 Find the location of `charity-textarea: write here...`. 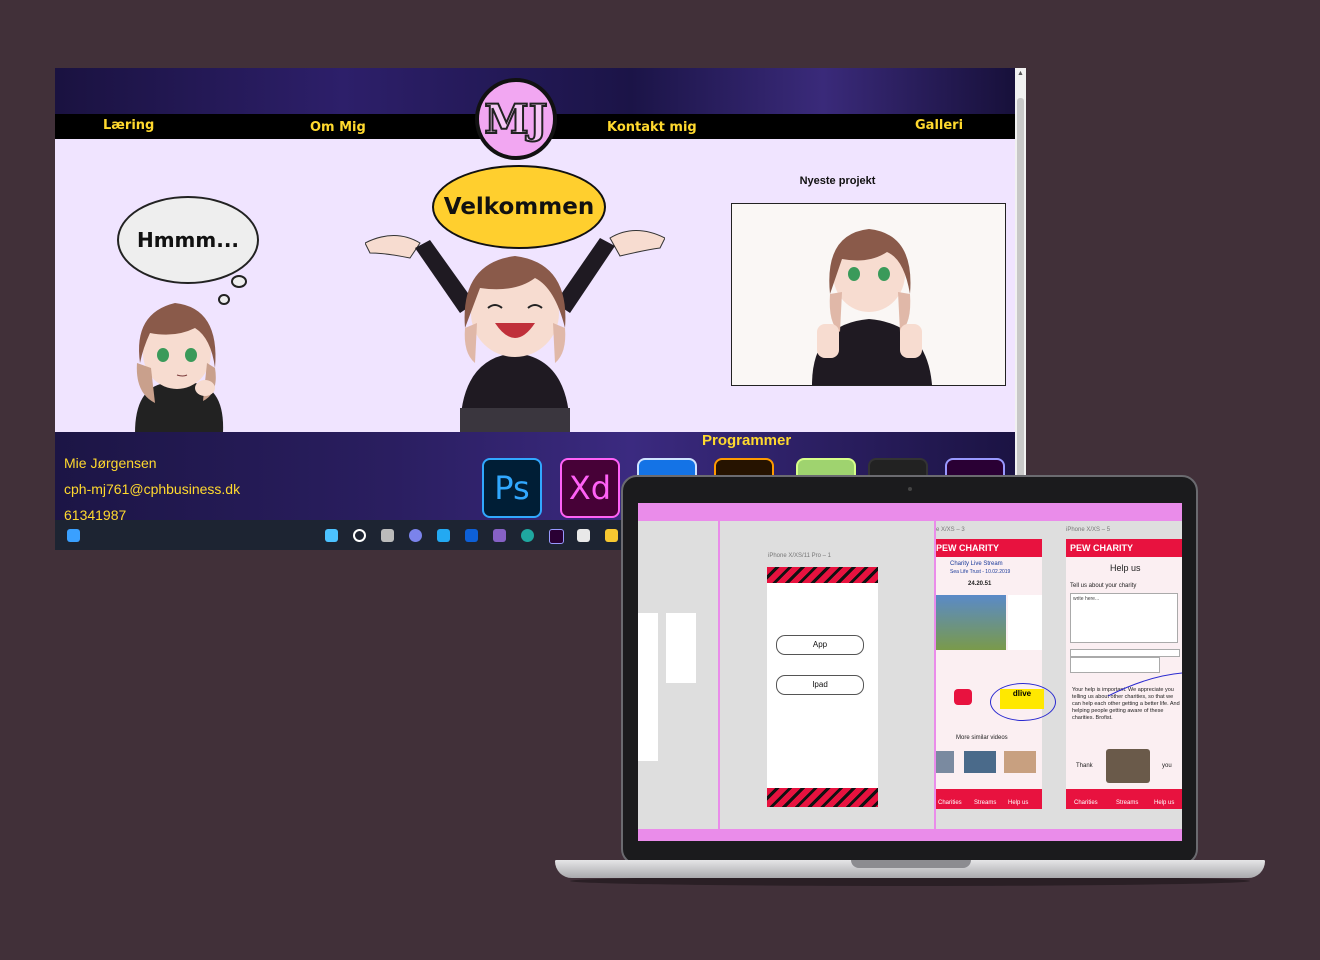

charity-textarea: write here... is located at coordinates (1124, 618).